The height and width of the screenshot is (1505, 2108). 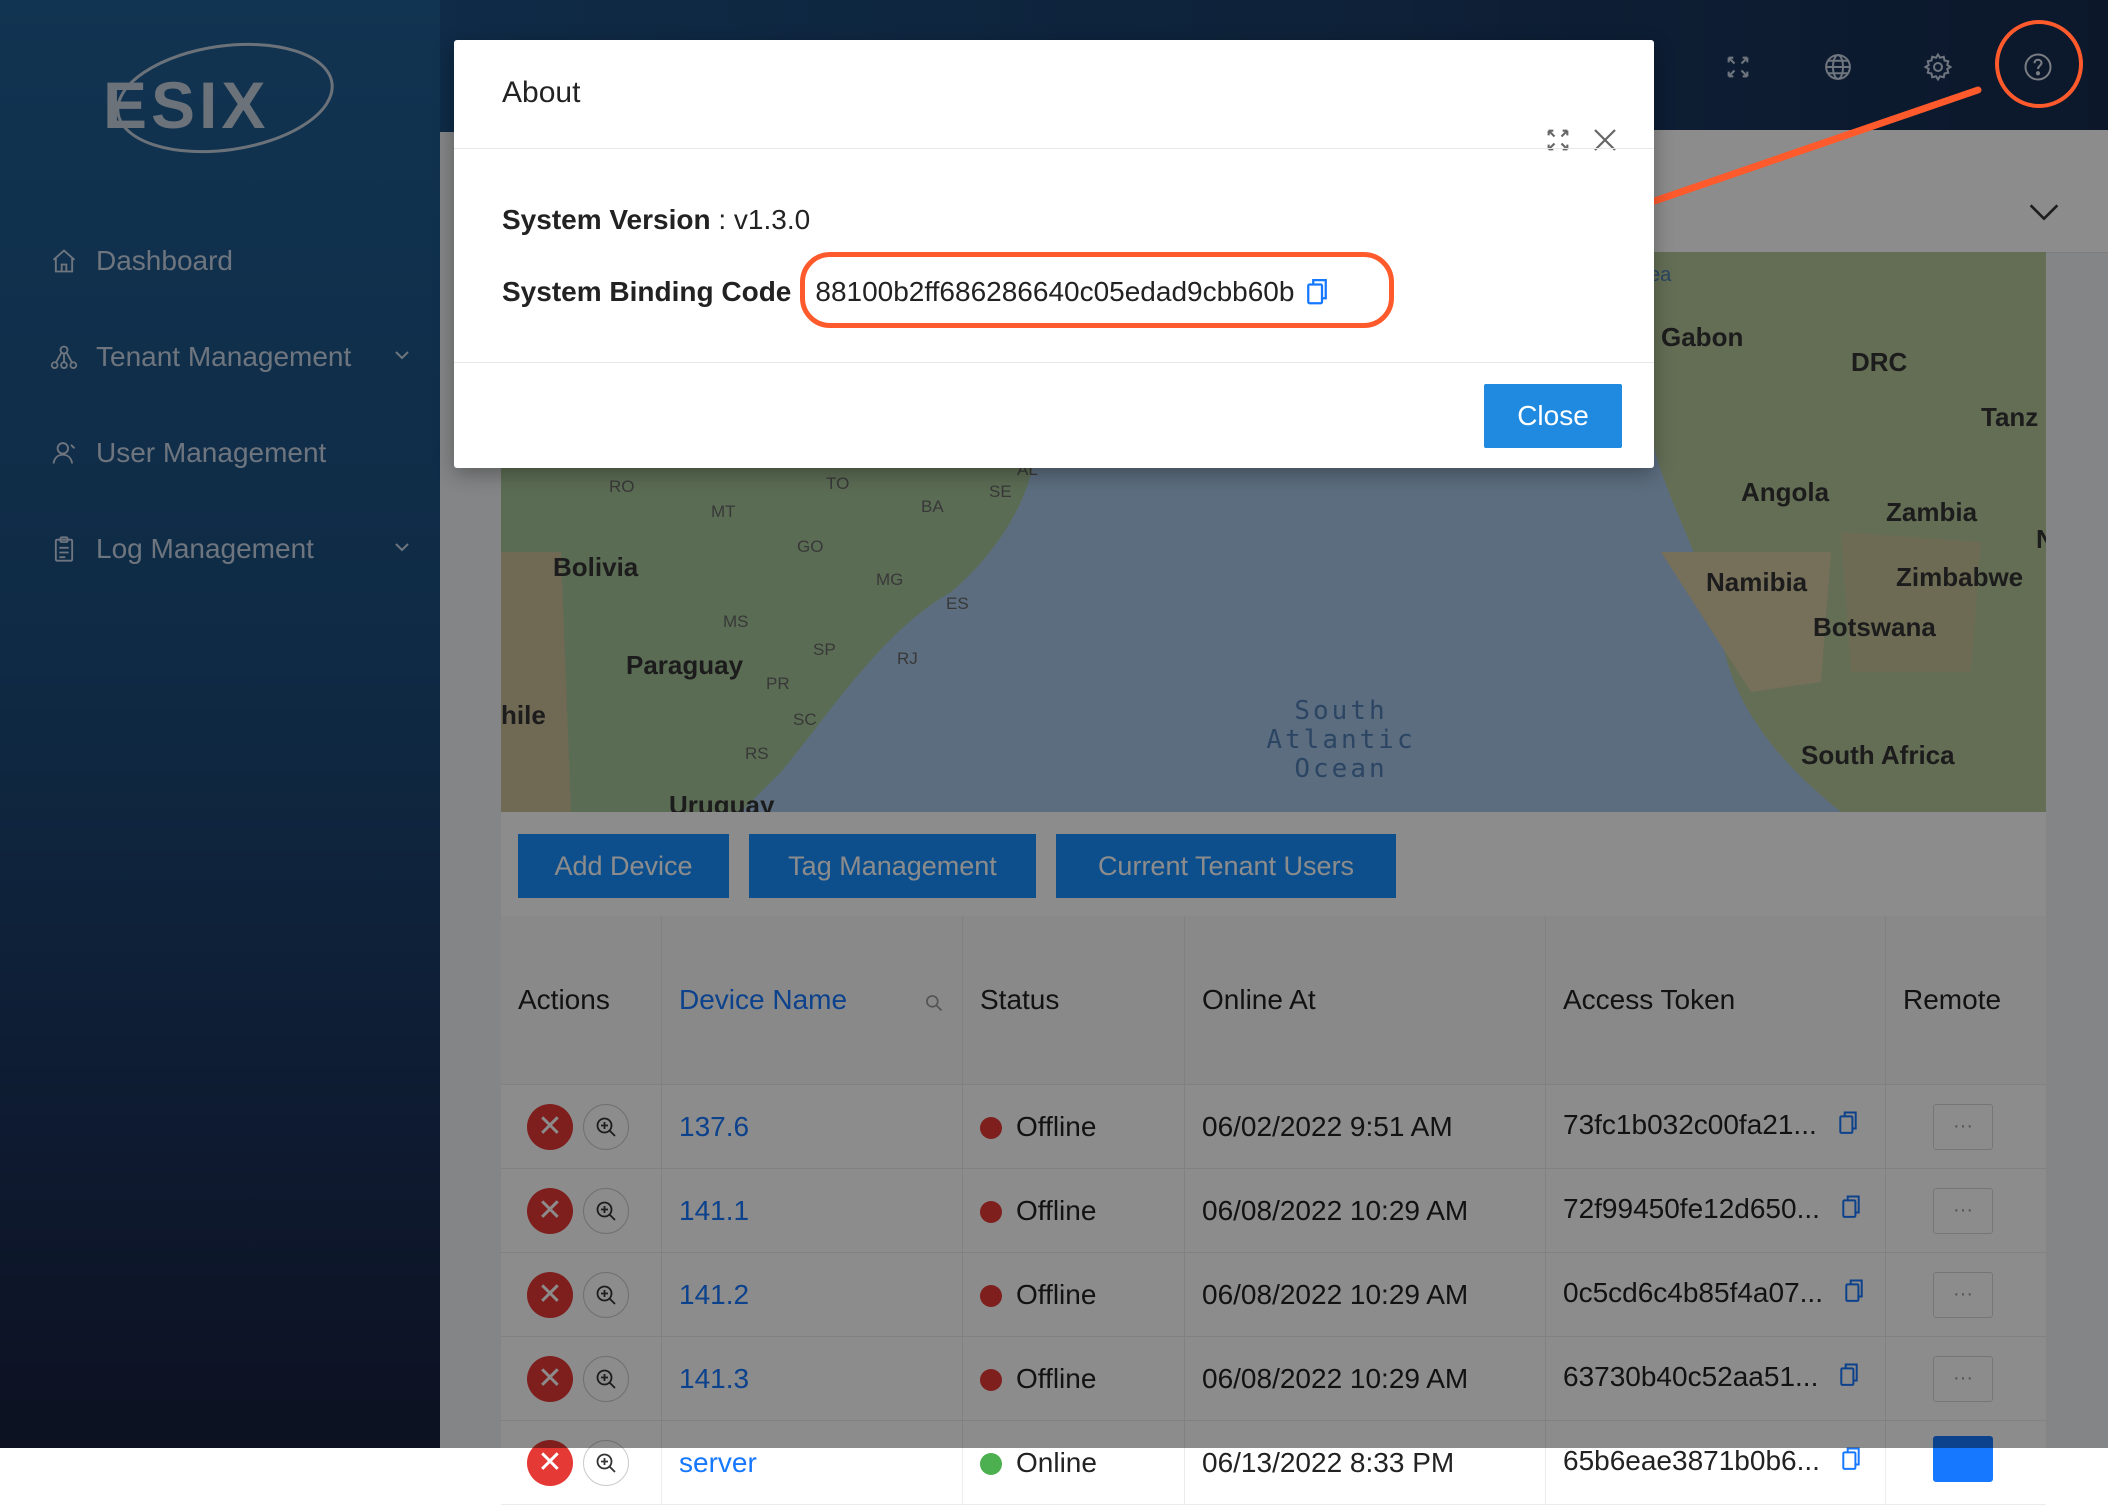 What do you see at coordinates (1558, 140) in the screenshot?
I see `maximize-icon` at bounding box center [1558, 140].